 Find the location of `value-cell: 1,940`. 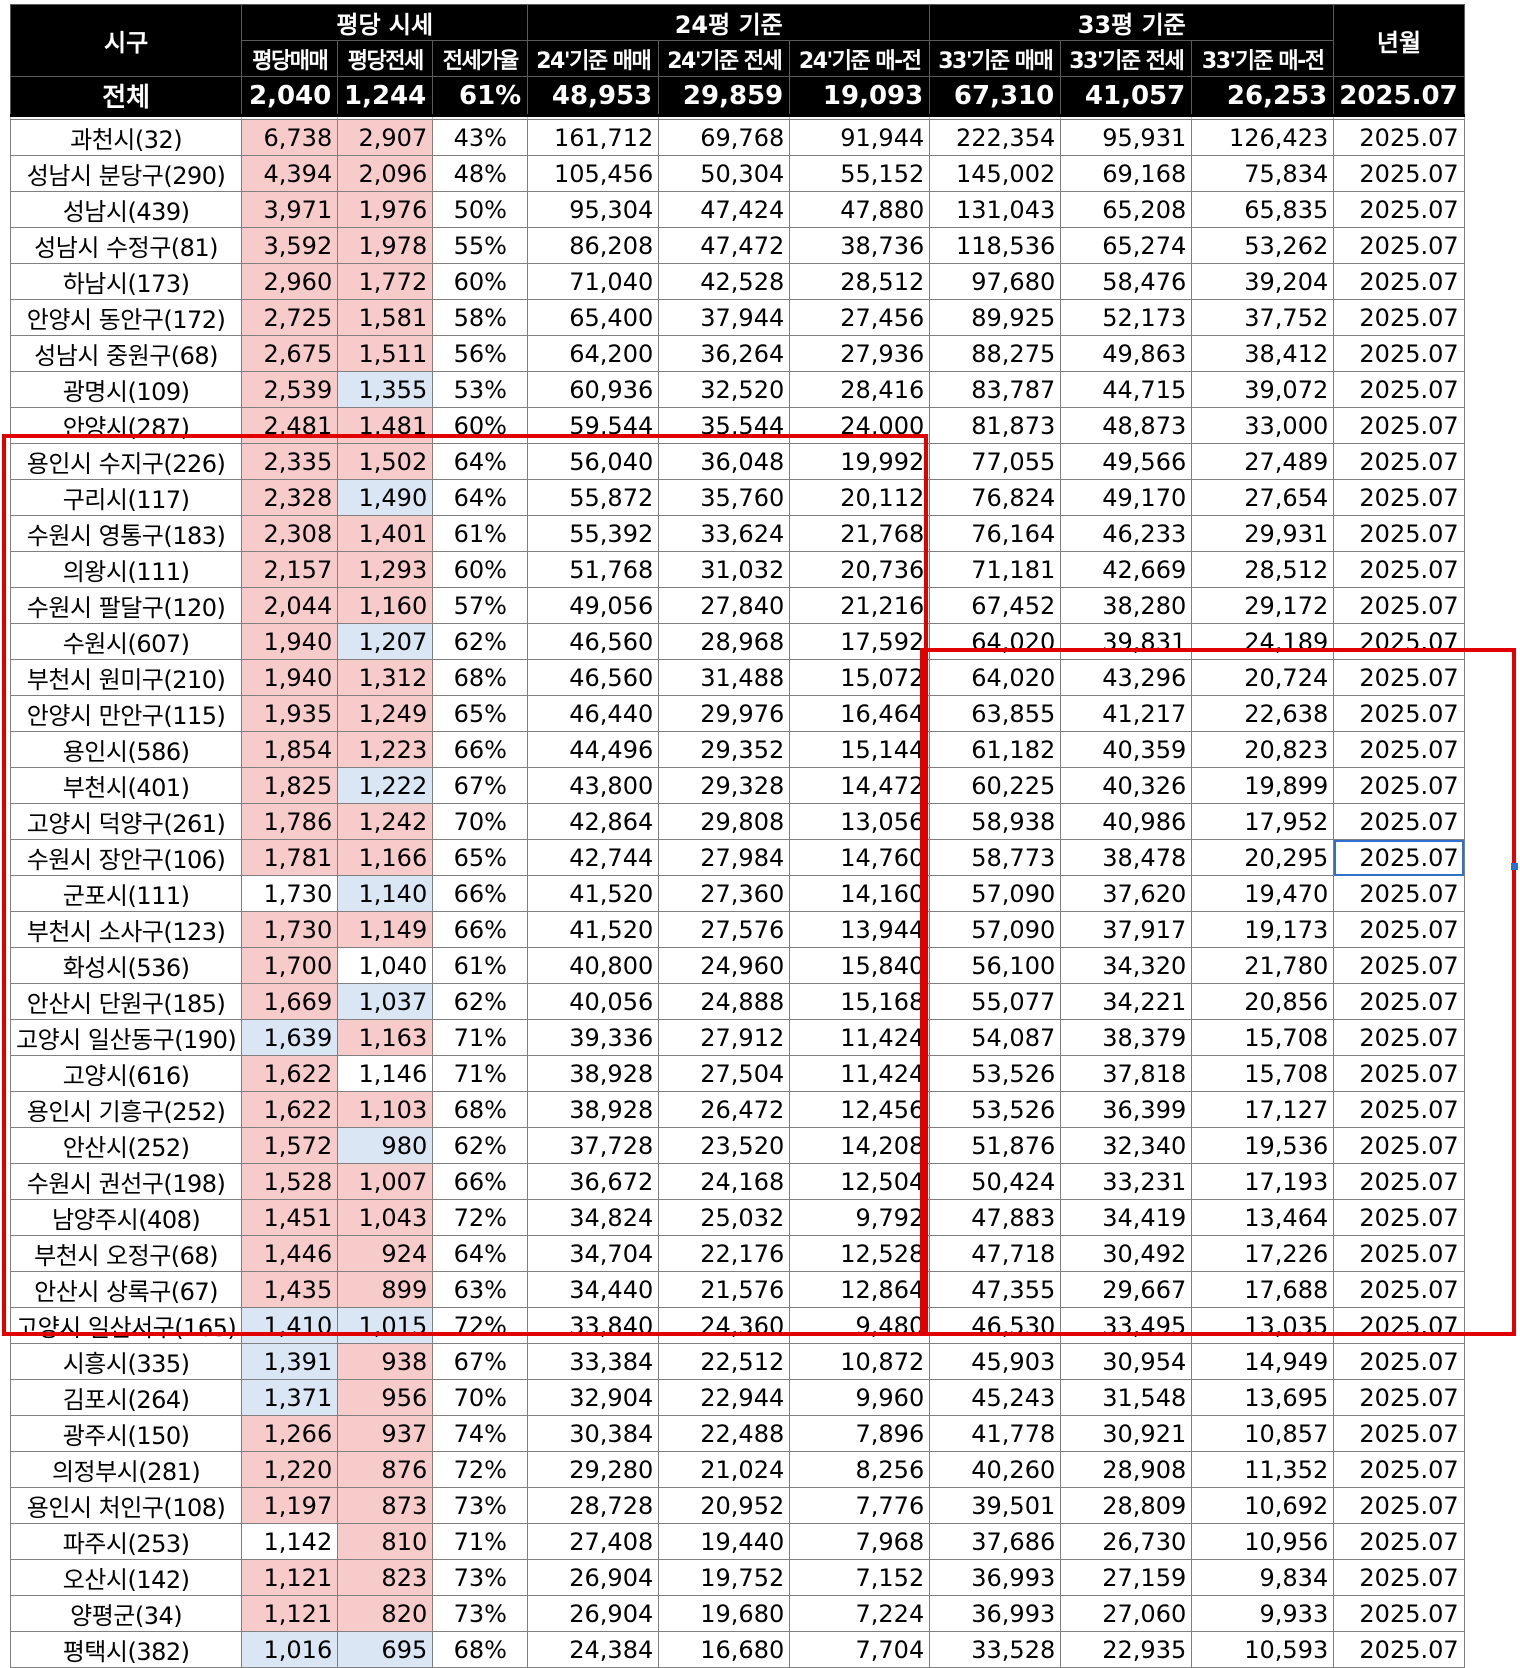

value-cell: 1,940 is located at coordinates (290, 677).